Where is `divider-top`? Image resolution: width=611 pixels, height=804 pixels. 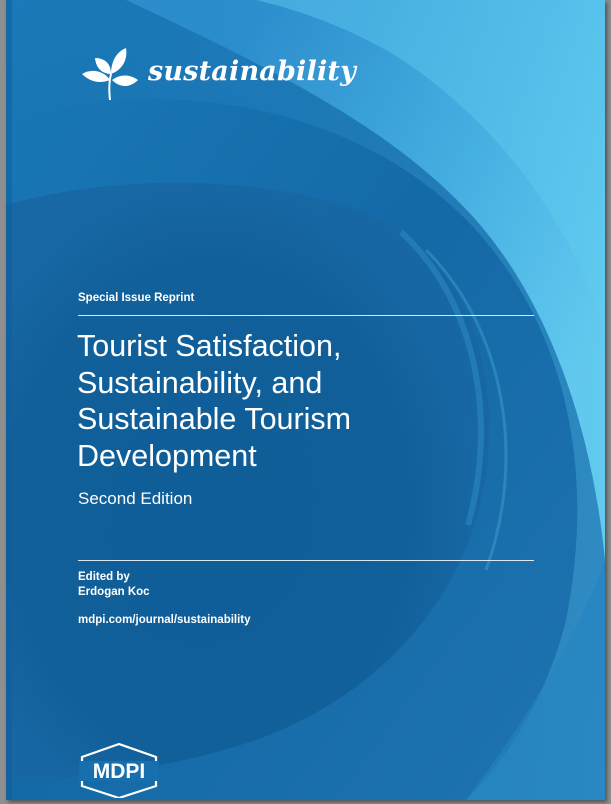
divider-top is located at coordinates (306, 315).